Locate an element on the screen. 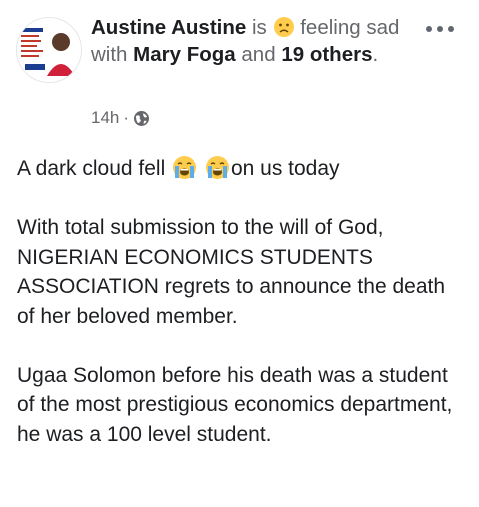 The image size is (479, 507). line1-end: on us today is located at coordinates (285, 168).